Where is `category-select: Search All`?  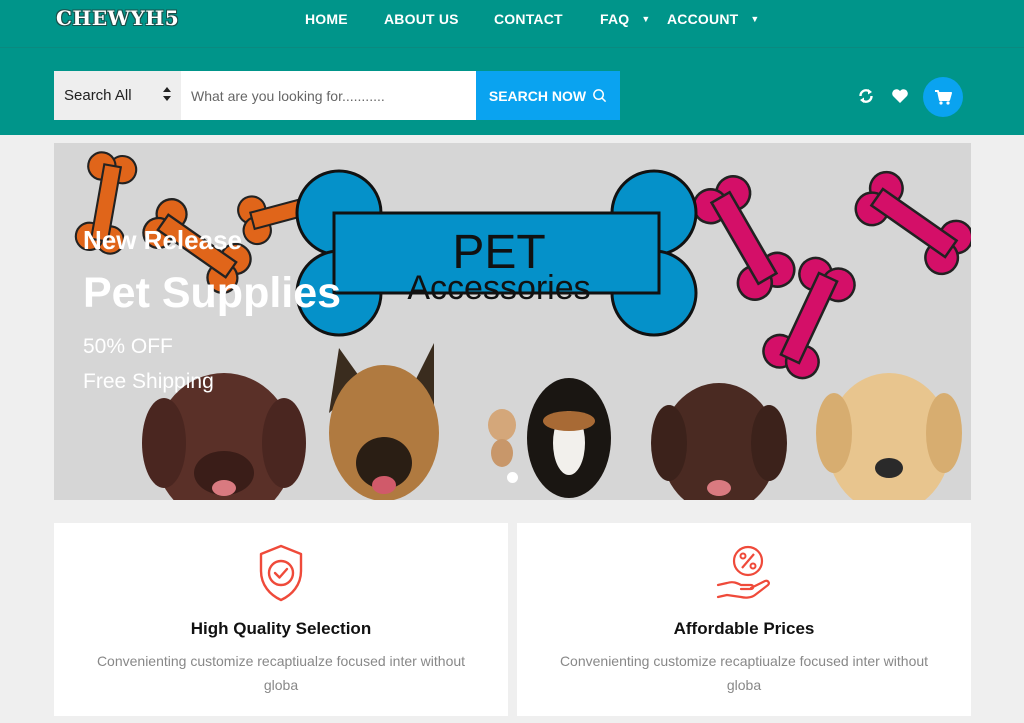 category-select: Search All is located at coordinates (117, 95).